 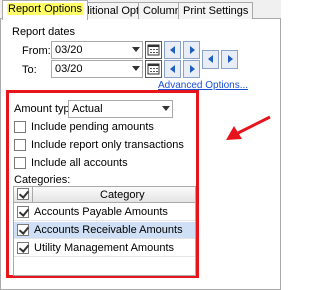 What do you see at coordinates (20, 163) in the screenshot?
I see `include-all-accounts-checkbox` at bounding box center [20, 163].